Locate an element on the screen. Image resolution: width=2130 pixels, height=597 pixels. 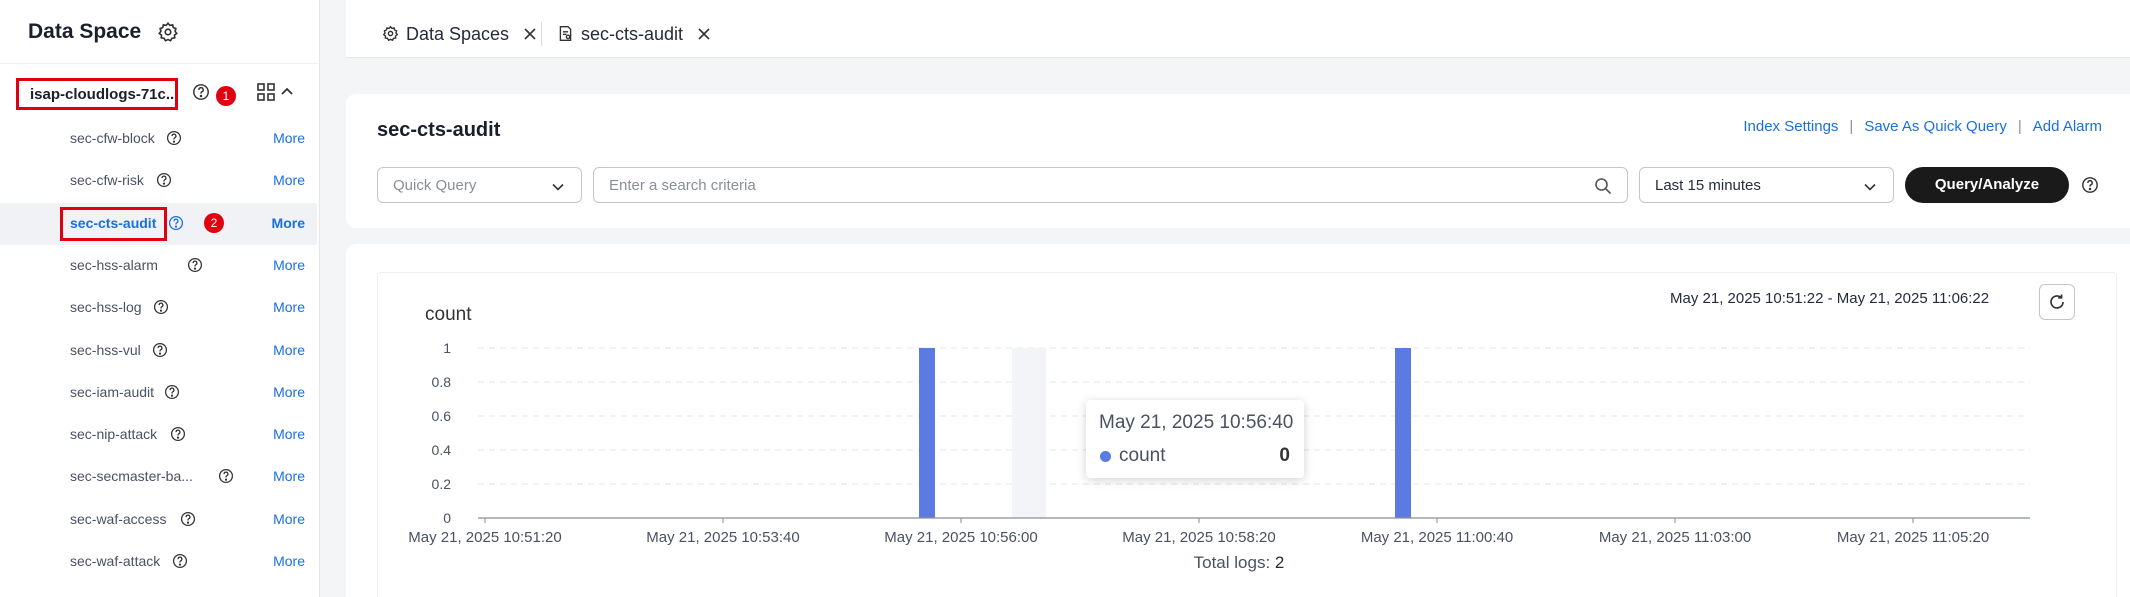
tooltip-time: May 21, 2025 10:56:40 is located at coordinates (1196, 422).